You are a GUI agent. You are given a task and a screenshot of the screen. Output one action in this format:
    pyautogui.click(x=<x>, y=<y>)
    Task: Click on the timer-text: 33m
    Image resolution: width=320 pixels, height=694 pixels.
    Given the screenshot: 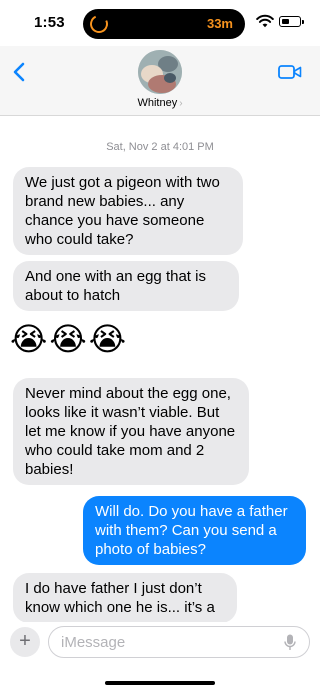 What is the action you would take?
    pyautogui.click(x=219, y=23)
    